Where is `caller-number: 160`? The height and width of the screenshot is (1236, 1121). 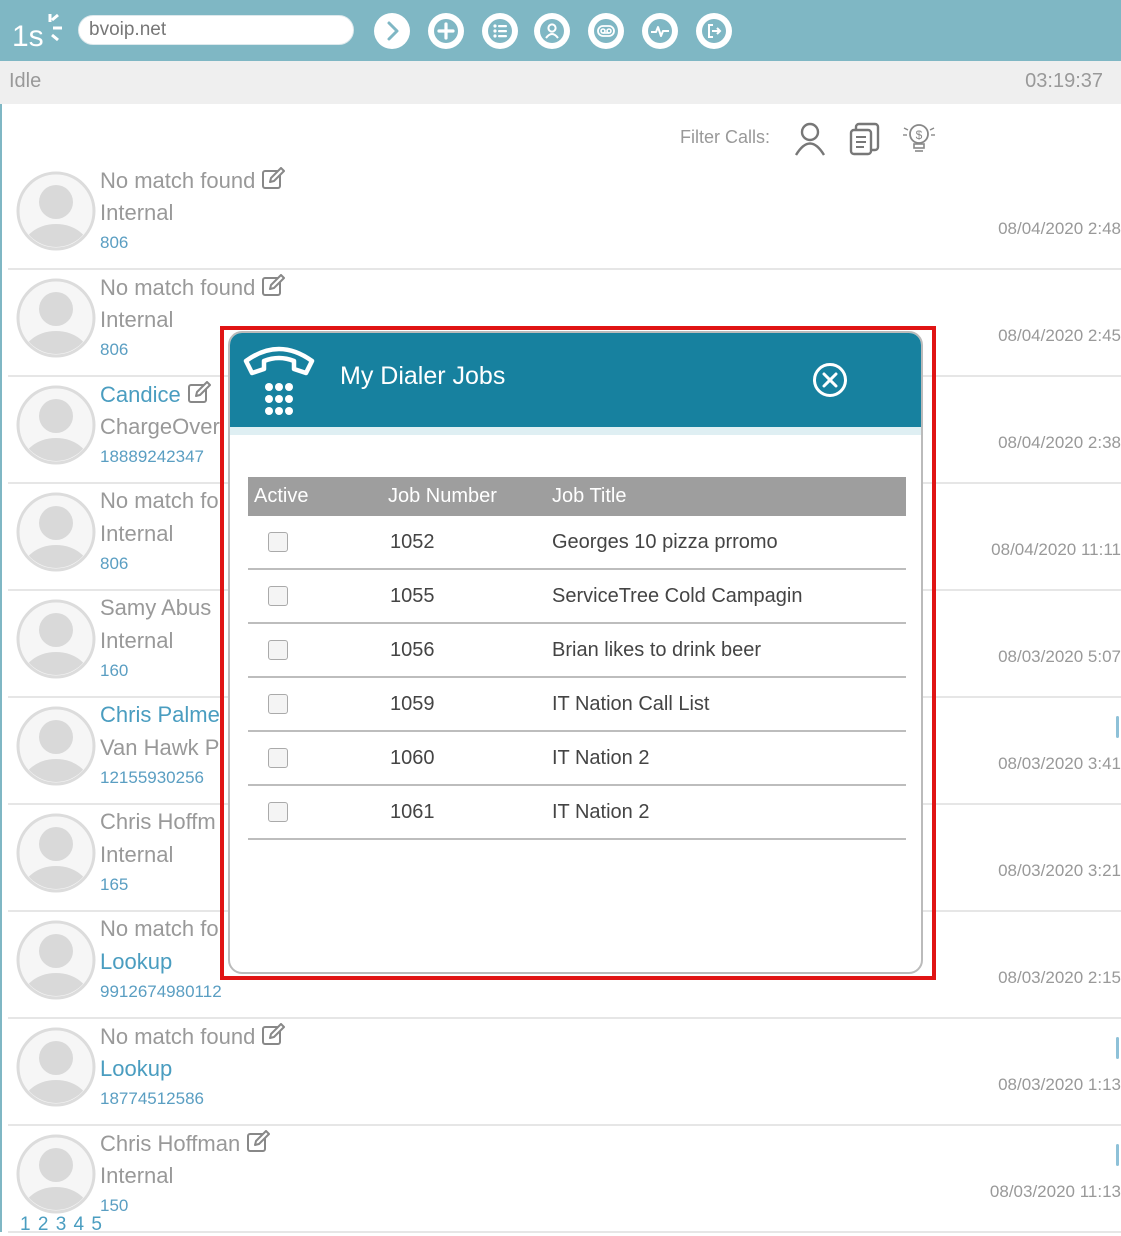
caller-number: 160 is located at coordinates (114, 671).